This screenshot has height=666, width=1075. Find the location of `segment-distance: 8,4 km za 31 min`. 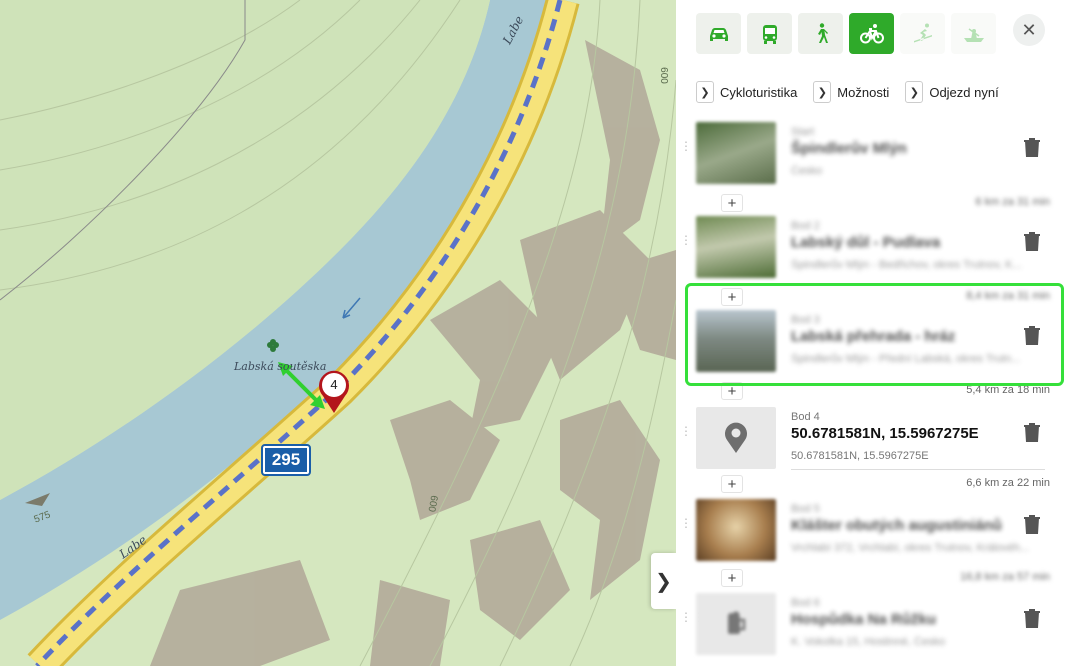

segment-distance: 8,4 km za 31 min is located at coordinates (1008, 296).